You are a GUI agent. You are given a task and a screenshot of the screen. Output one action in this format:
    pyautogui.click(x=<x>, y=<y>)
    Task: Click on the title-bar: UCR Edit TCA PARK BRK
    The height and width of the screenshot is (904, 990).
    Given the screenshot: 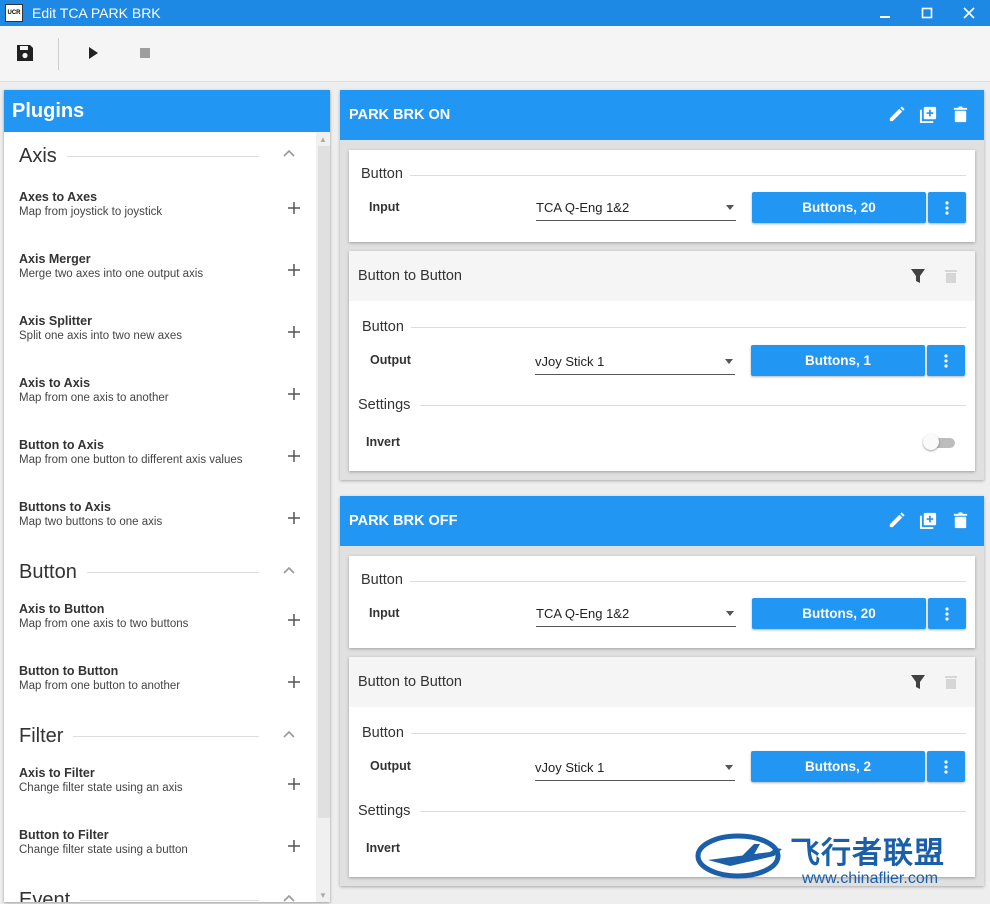 What is the action you would take?
    pyautogui.click(x=495, y=13)
    